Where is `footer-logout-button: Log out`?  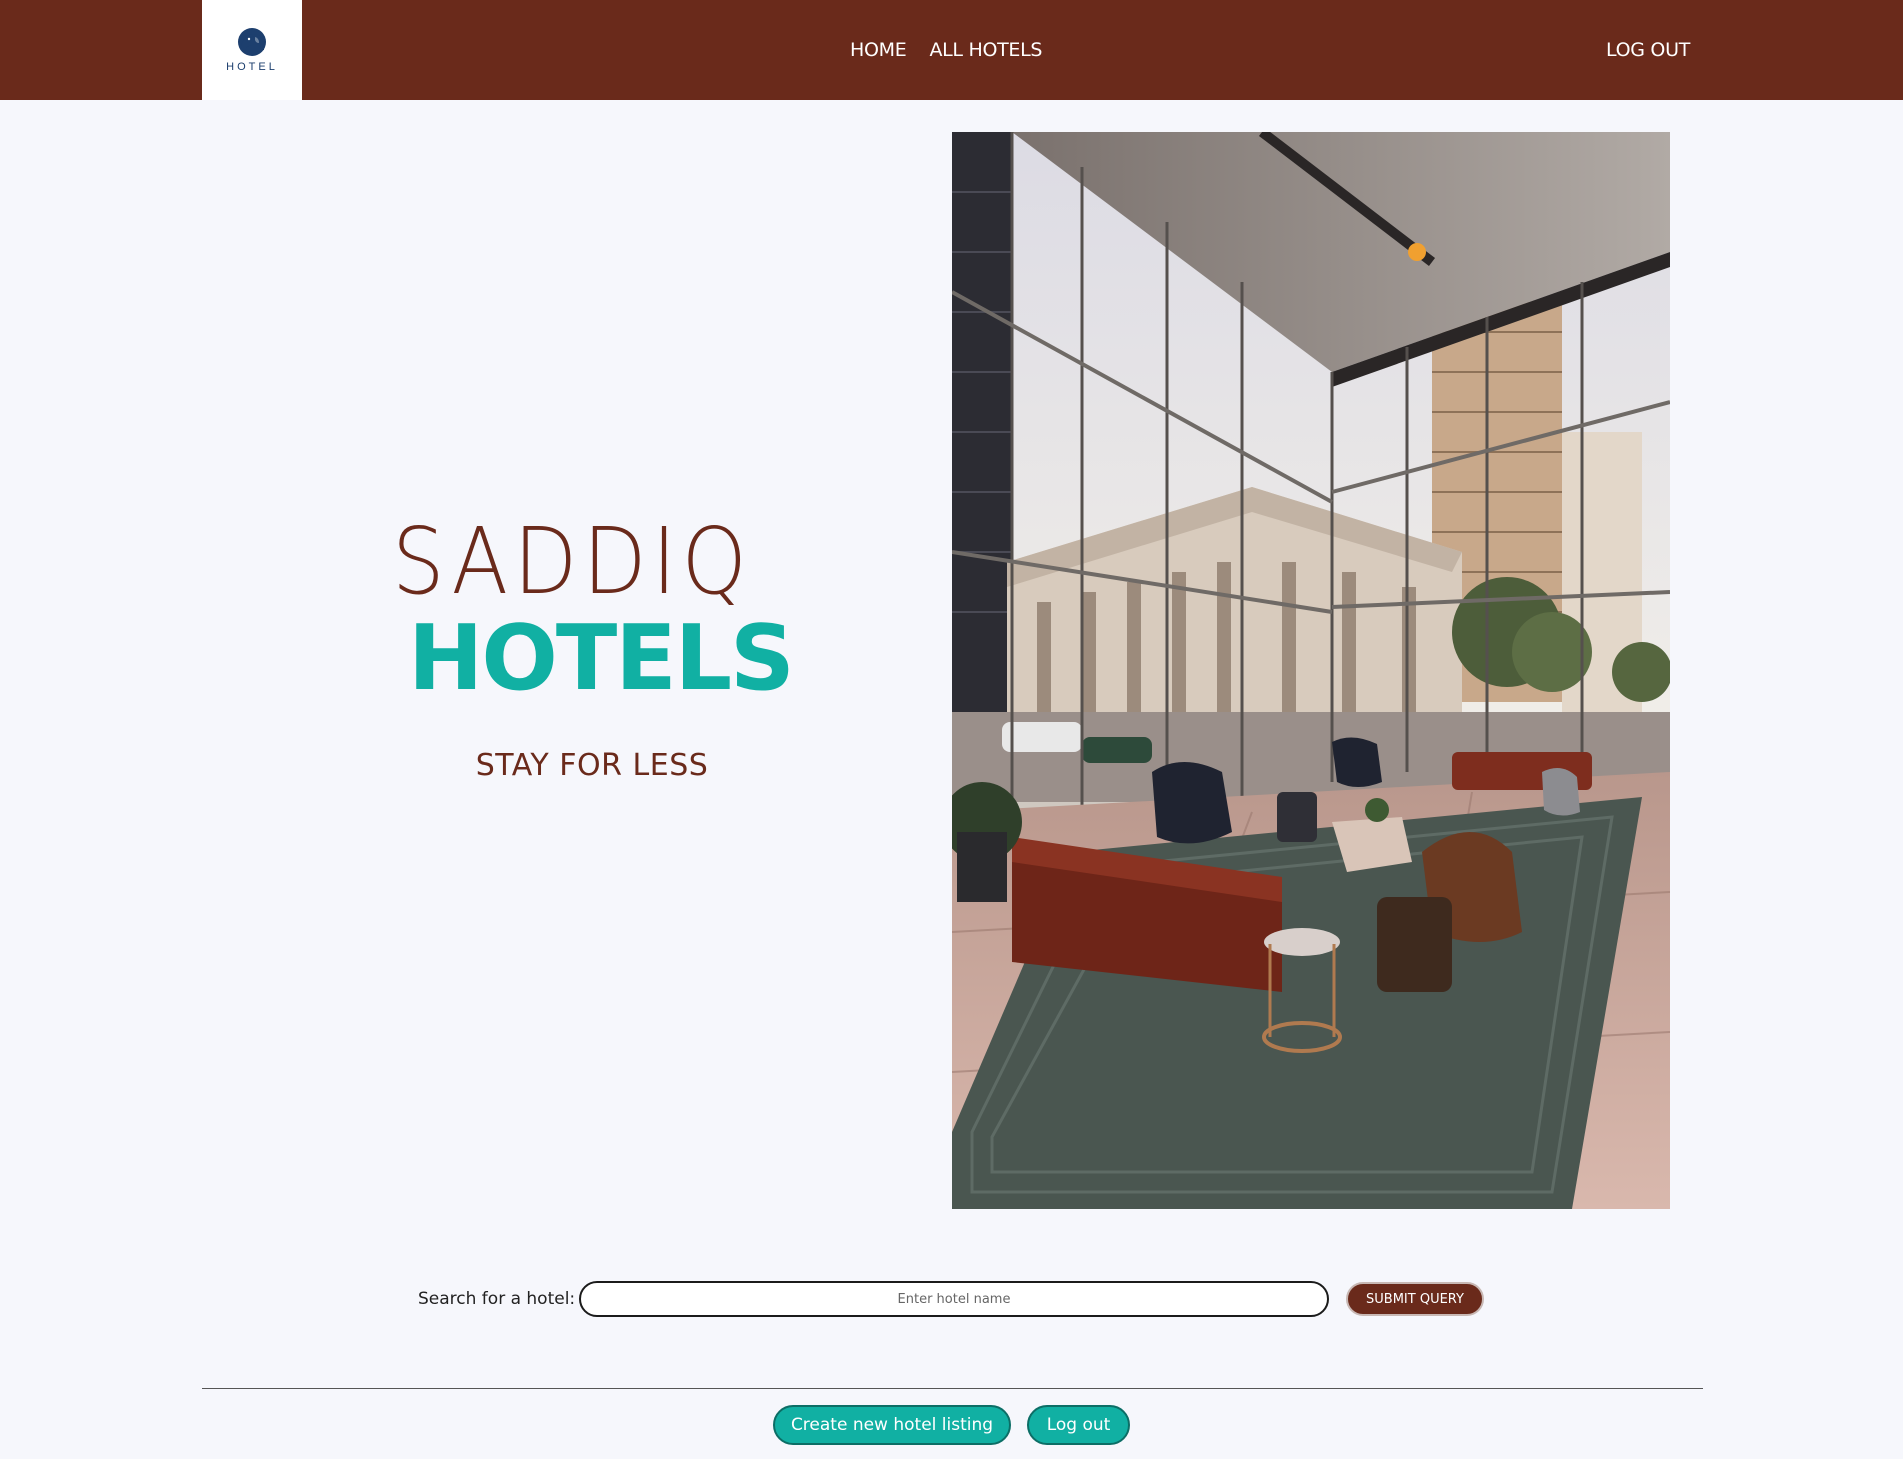 footer-logout-button: Log out is located at coordinates (1078, 1425).